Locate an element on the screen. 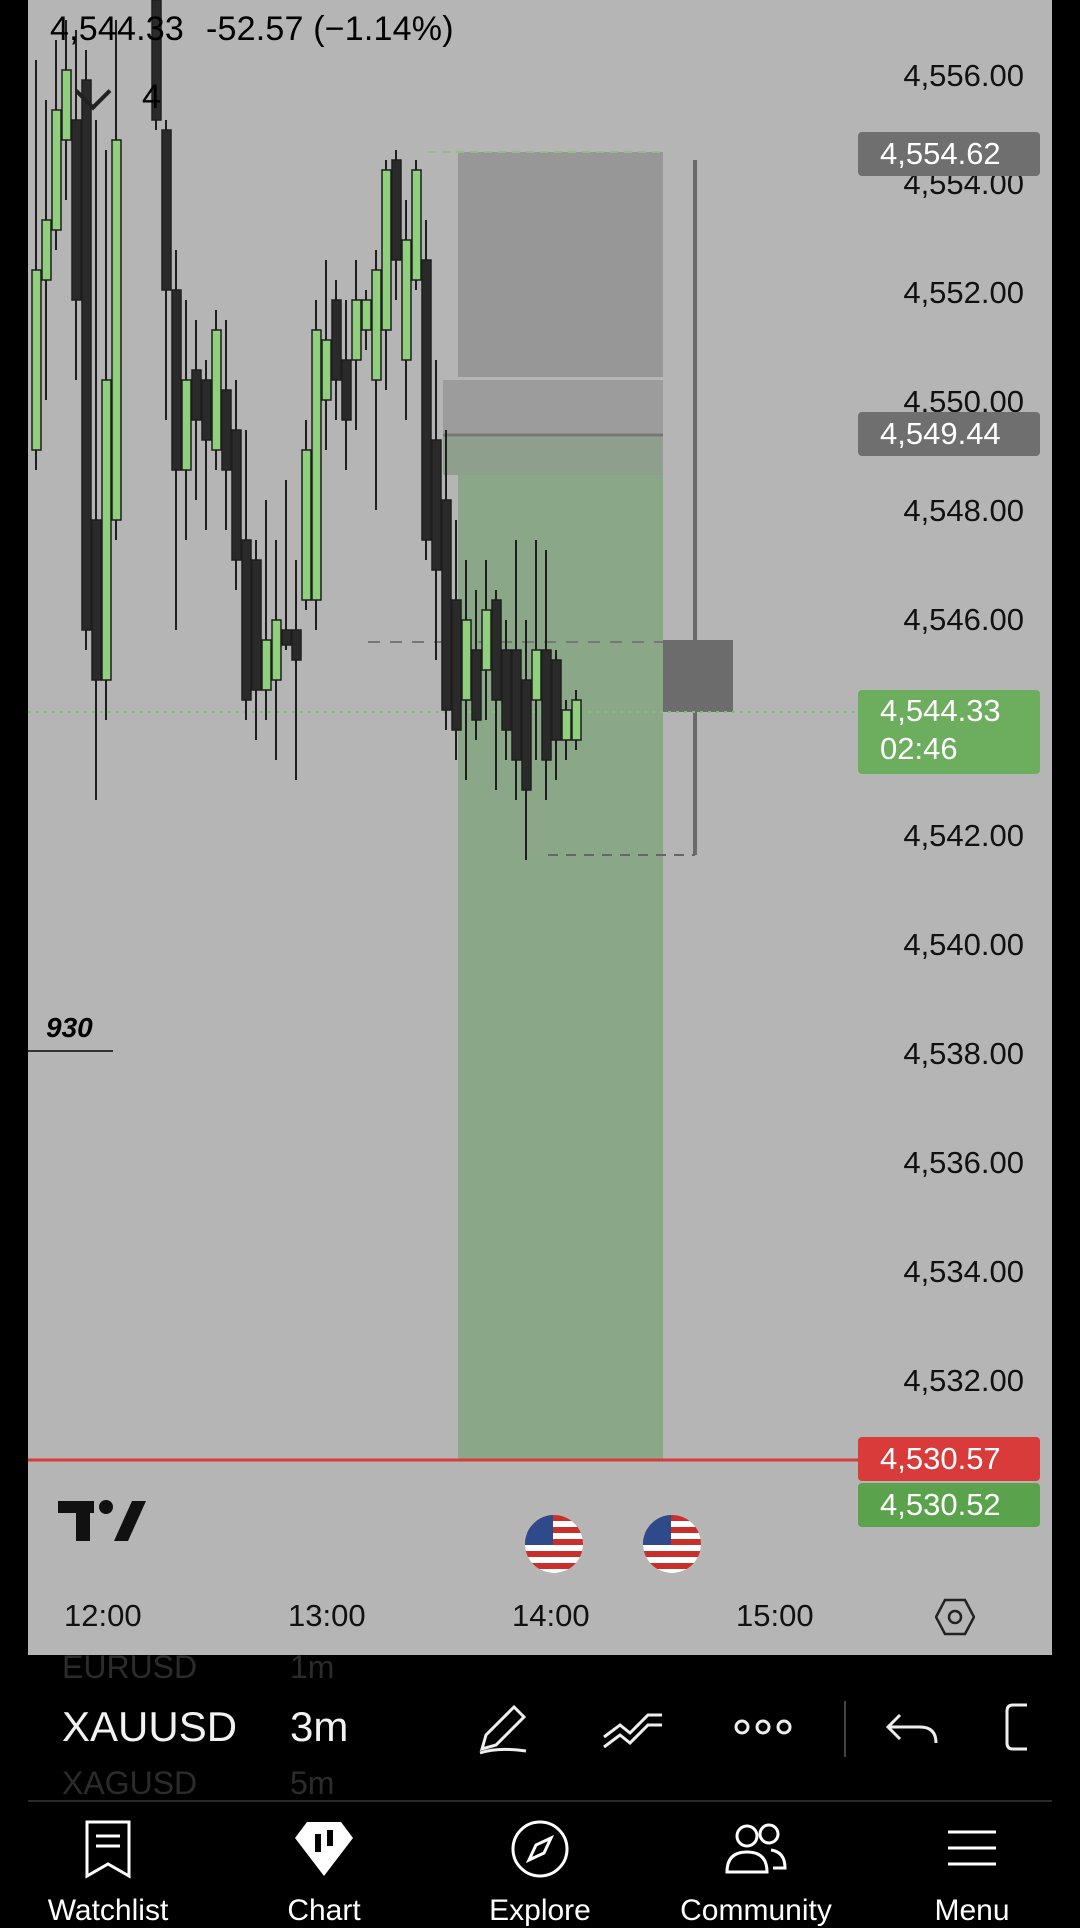 This screenshot has height=1928, width=1080. axis-tick: 4,536.00 is located at coordinates (963, 1162).